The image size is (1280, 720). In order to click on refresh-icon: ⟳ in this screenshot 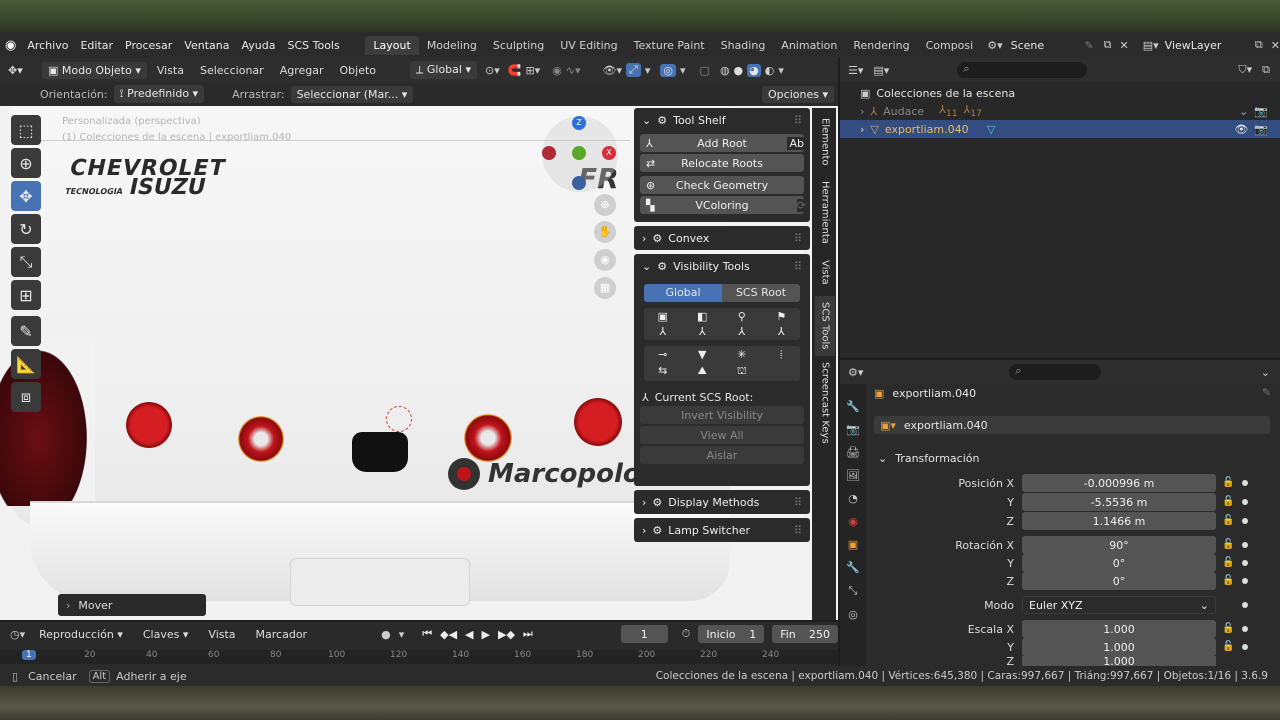, I will do `click(801, 205)`.